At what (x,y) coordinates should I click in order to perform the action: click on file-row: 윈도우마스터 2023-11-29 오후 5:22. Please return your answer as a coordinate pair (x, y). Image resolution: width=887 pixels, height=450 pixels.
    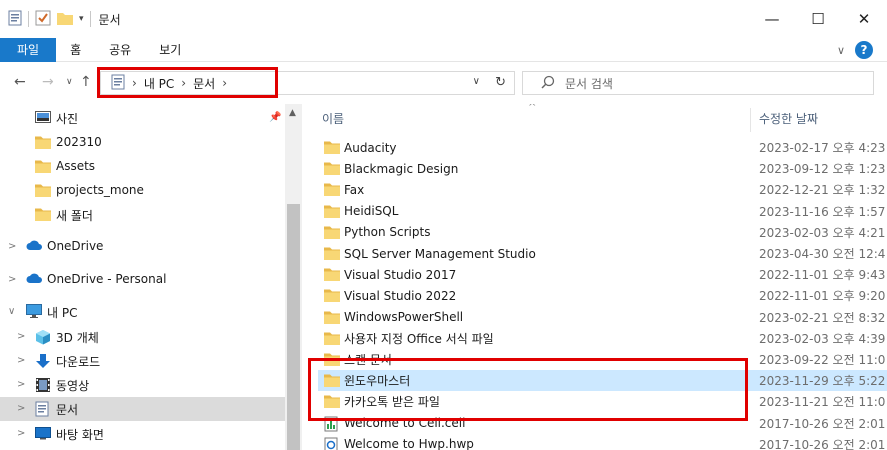
    Looking at the image, I should click on (602, 381).